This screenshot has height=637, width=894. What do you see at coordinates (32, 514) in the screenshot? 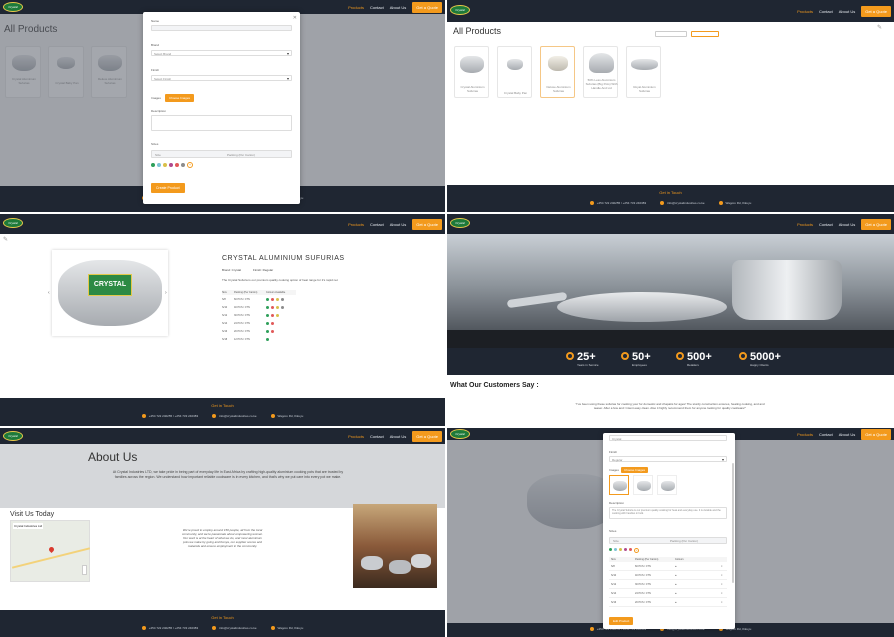
I see `visit-title: Visit Us Today` at bounding box center [32, 514].